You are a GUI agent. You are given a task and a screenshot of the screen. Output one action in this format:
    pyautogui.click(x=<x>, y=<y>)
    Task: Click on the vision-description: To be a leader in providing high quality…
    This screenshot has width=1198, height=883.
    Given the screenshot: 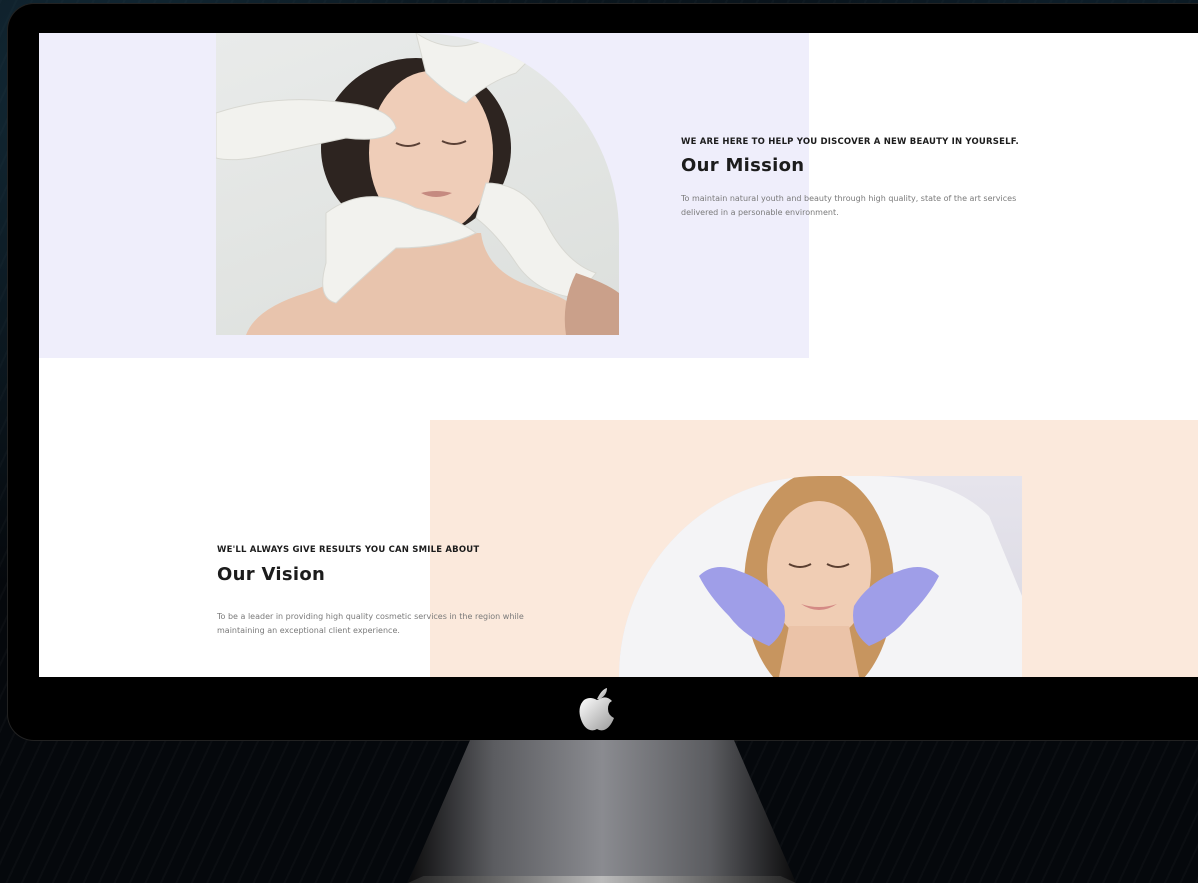 What is the action you would take?
    pyautogui.click(x=370, y=623)
    